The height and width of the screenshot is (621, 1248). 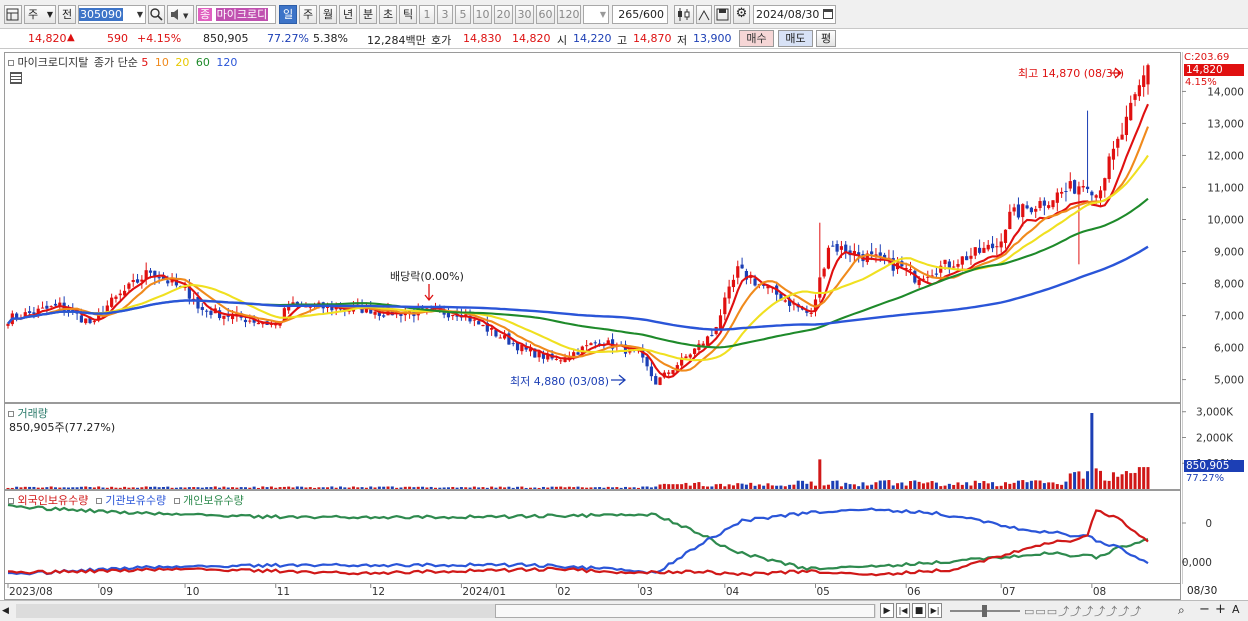 I want to click on period-day: 일, so click(x=288, y=14).